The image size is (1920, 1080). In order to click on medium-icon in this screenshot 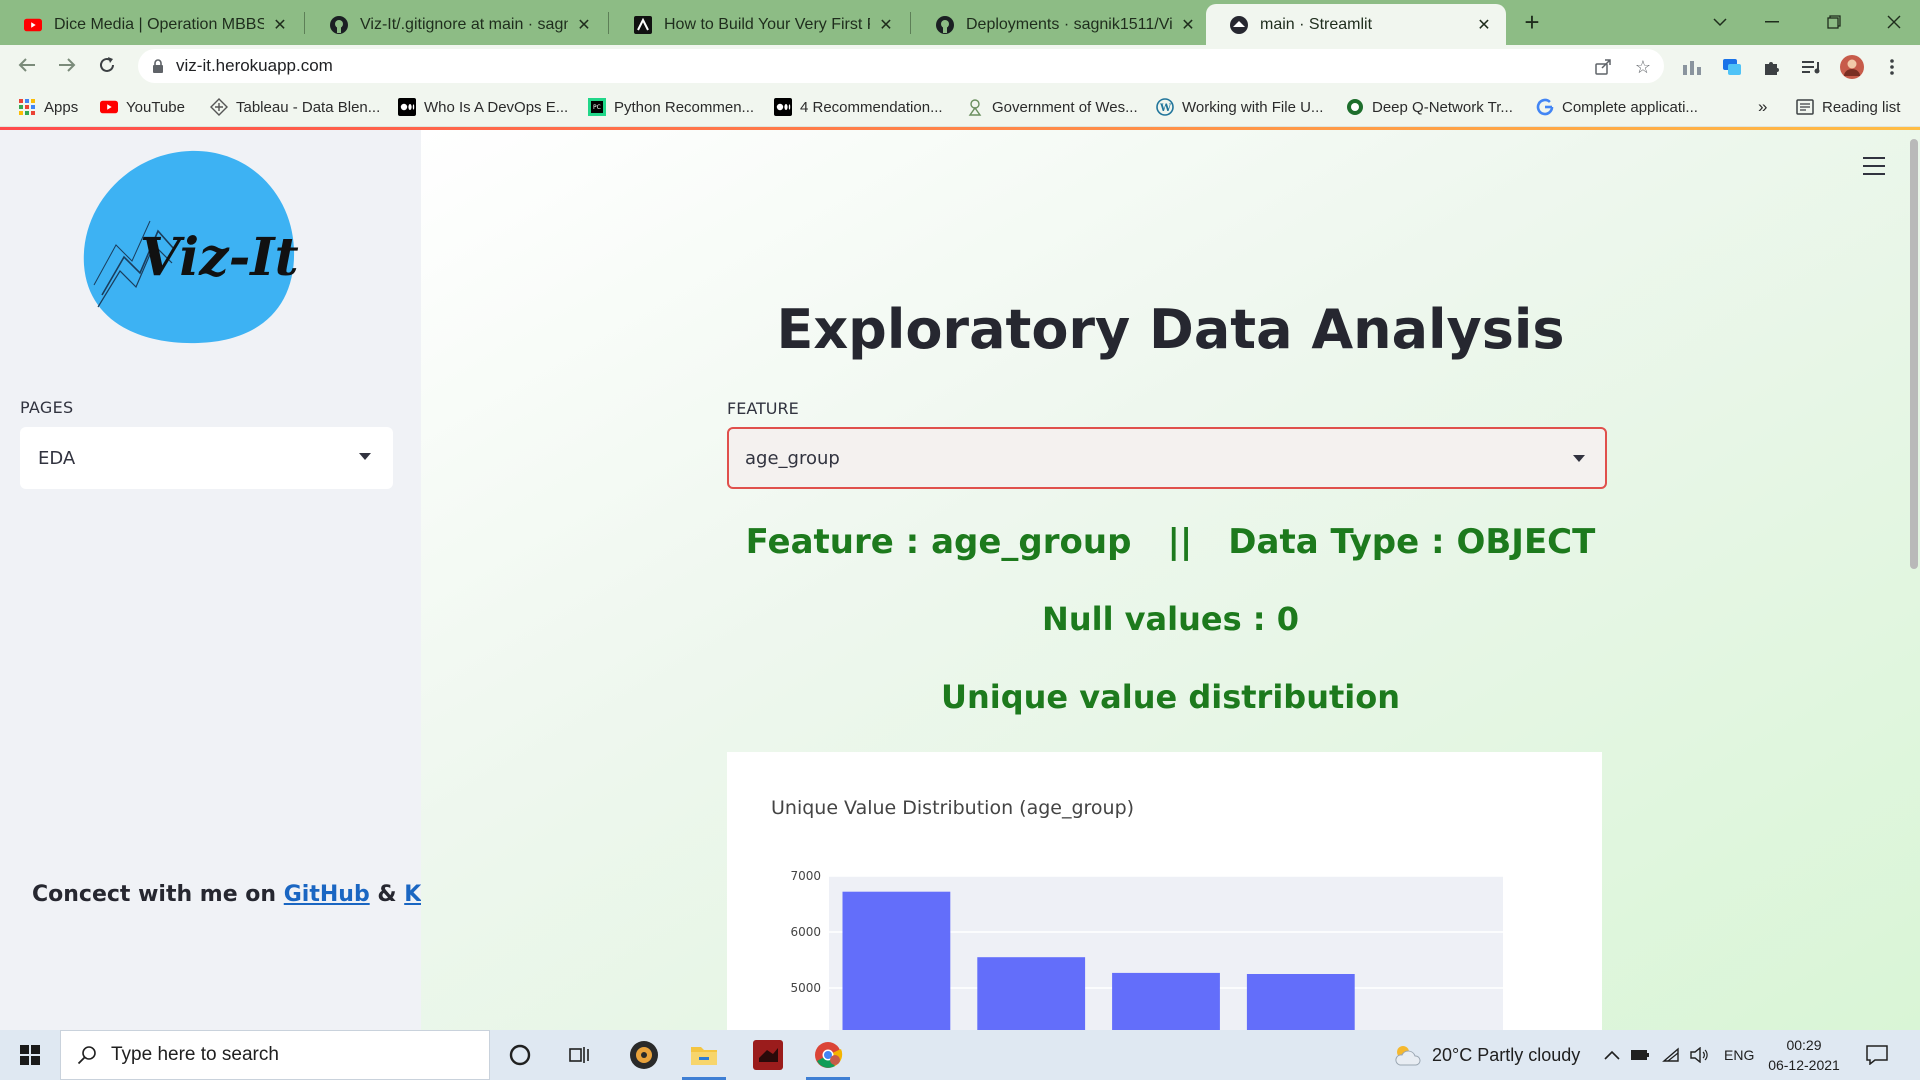, I will do `click(407, 107)`.